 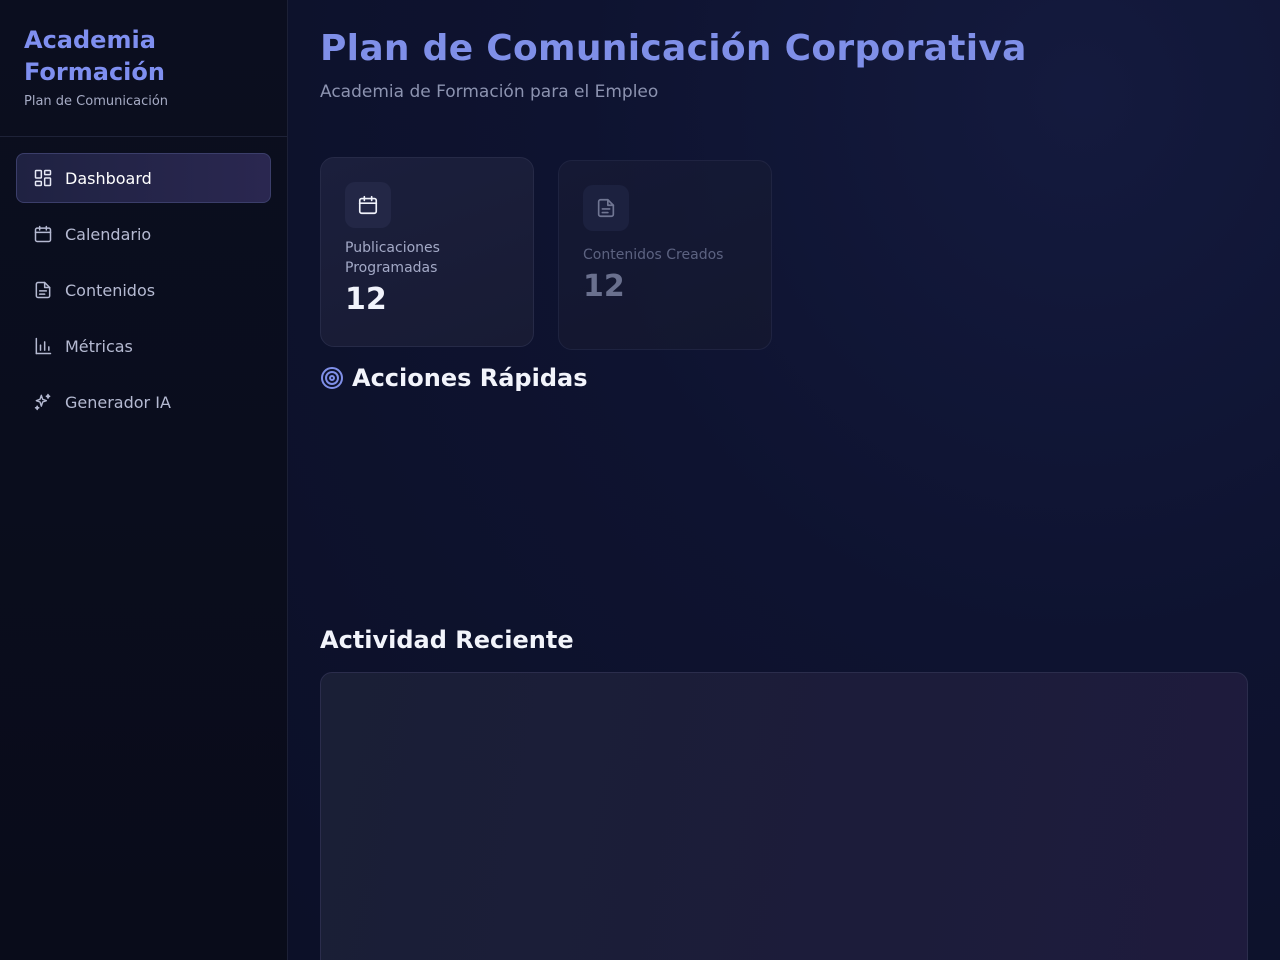 I want to click on dashboard-icon, so click(x=43, y=178).